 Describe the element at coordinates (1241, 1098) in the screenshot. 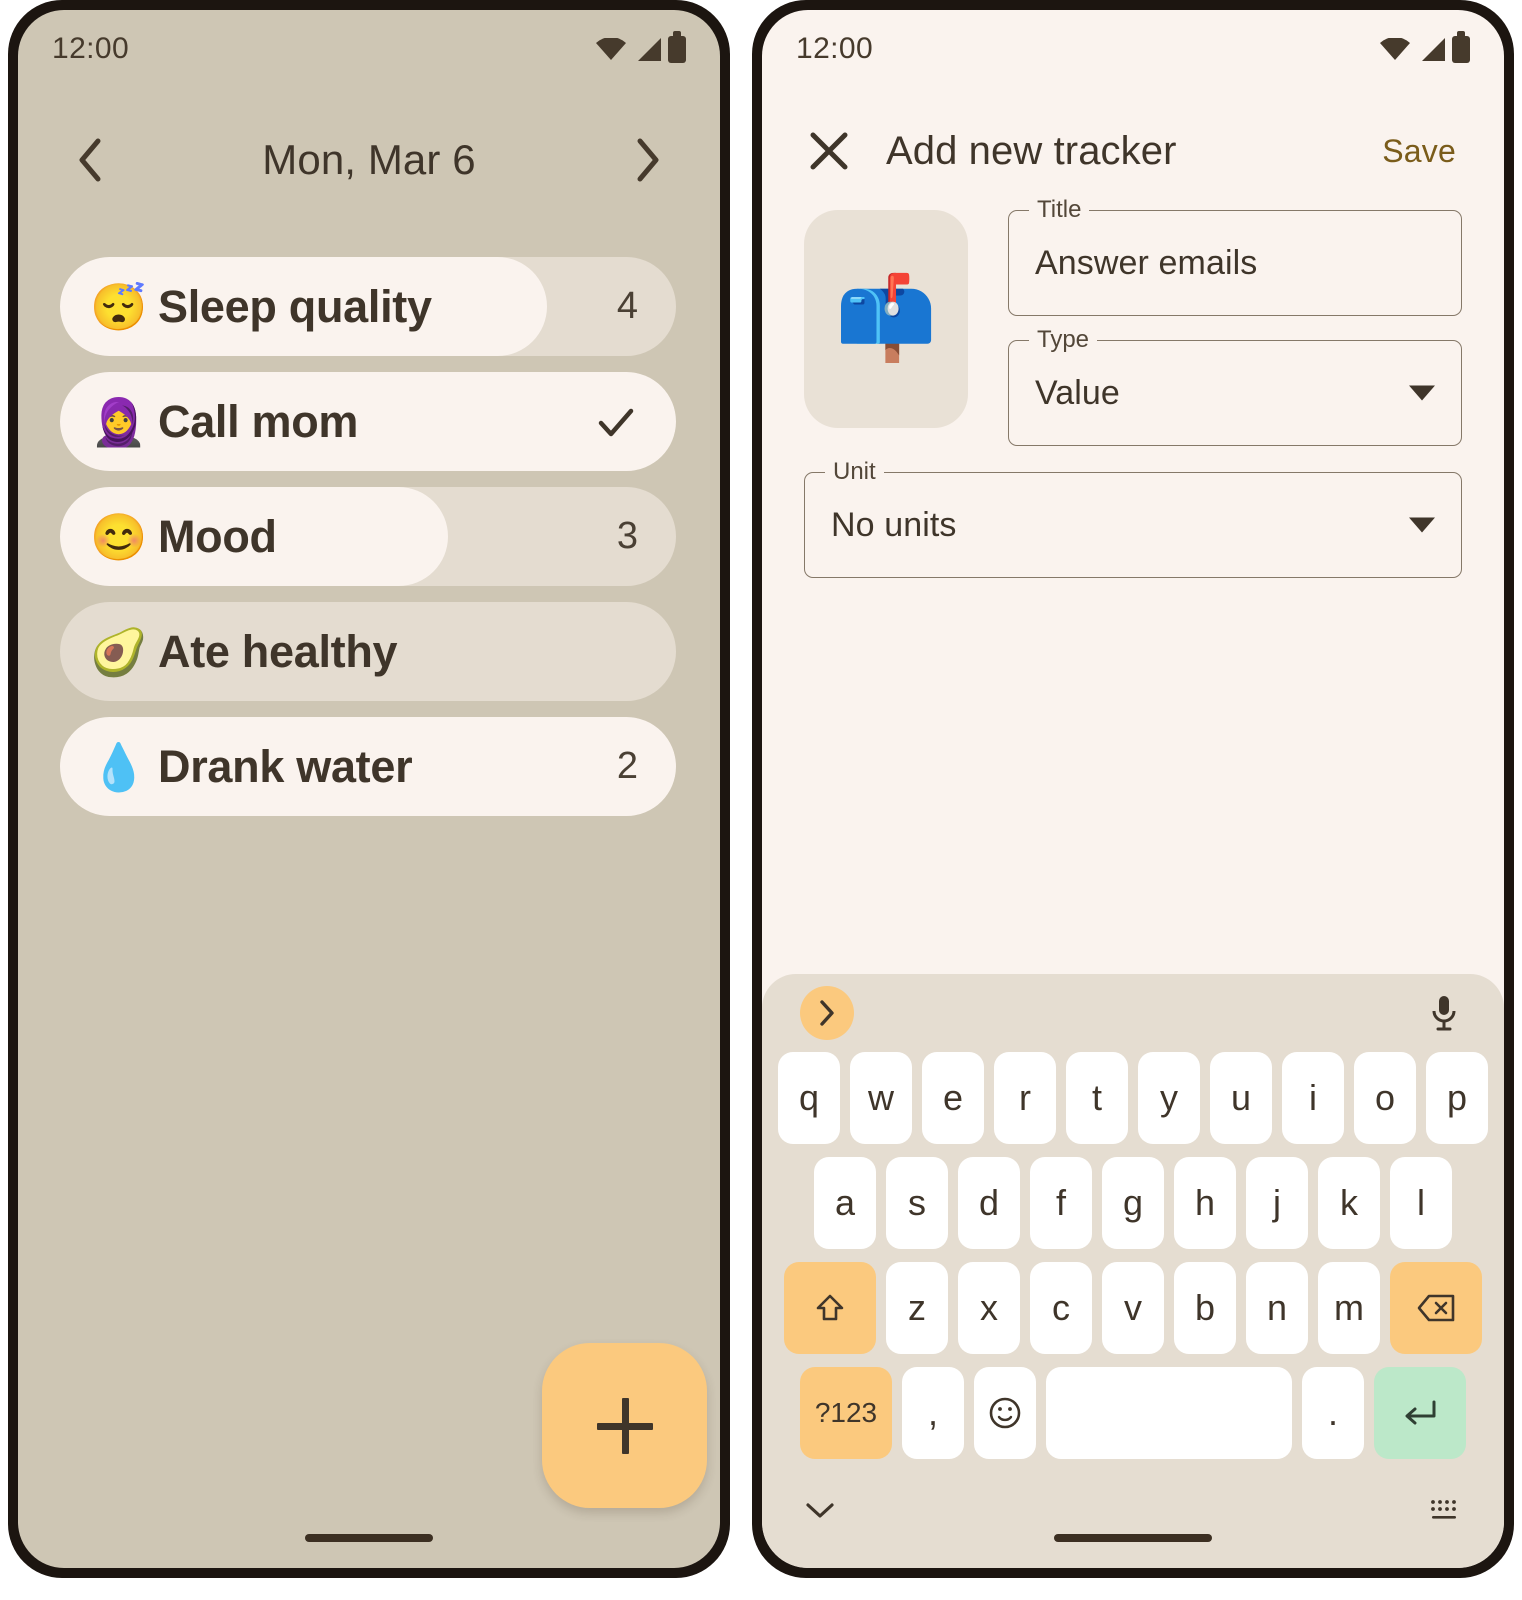

I see `key-u: u` at that location.